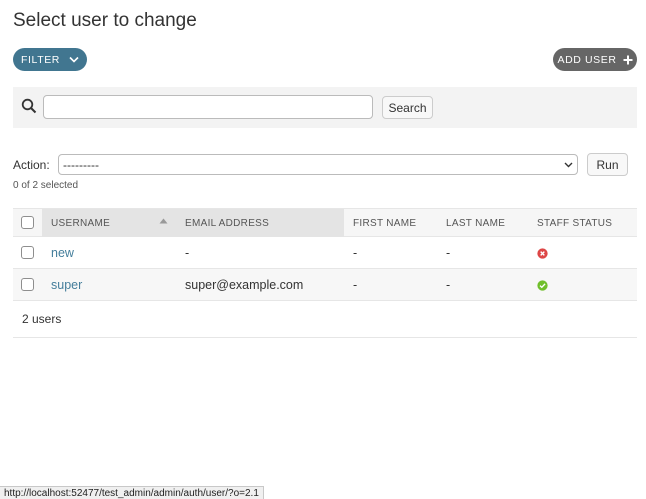 This screenshot has height=499, width=646. Describe the element at coordinates (325, 319) in the screenshot. I see `results-count: 2 users` at that location.